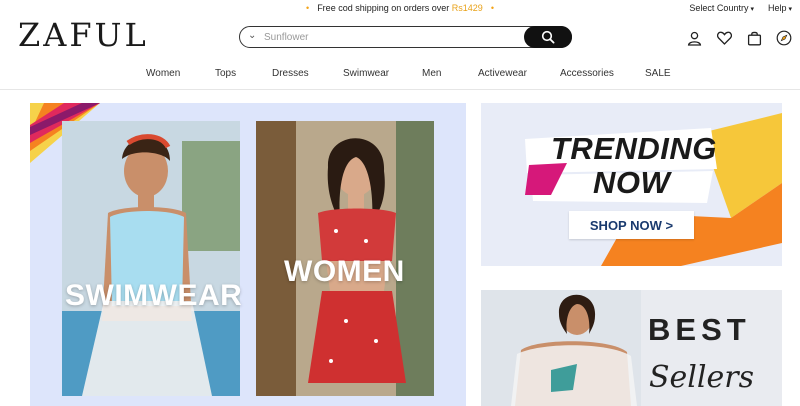 The image size is (800, 406). I want to click on promo-amount: Rs1429, so click(467, 8).